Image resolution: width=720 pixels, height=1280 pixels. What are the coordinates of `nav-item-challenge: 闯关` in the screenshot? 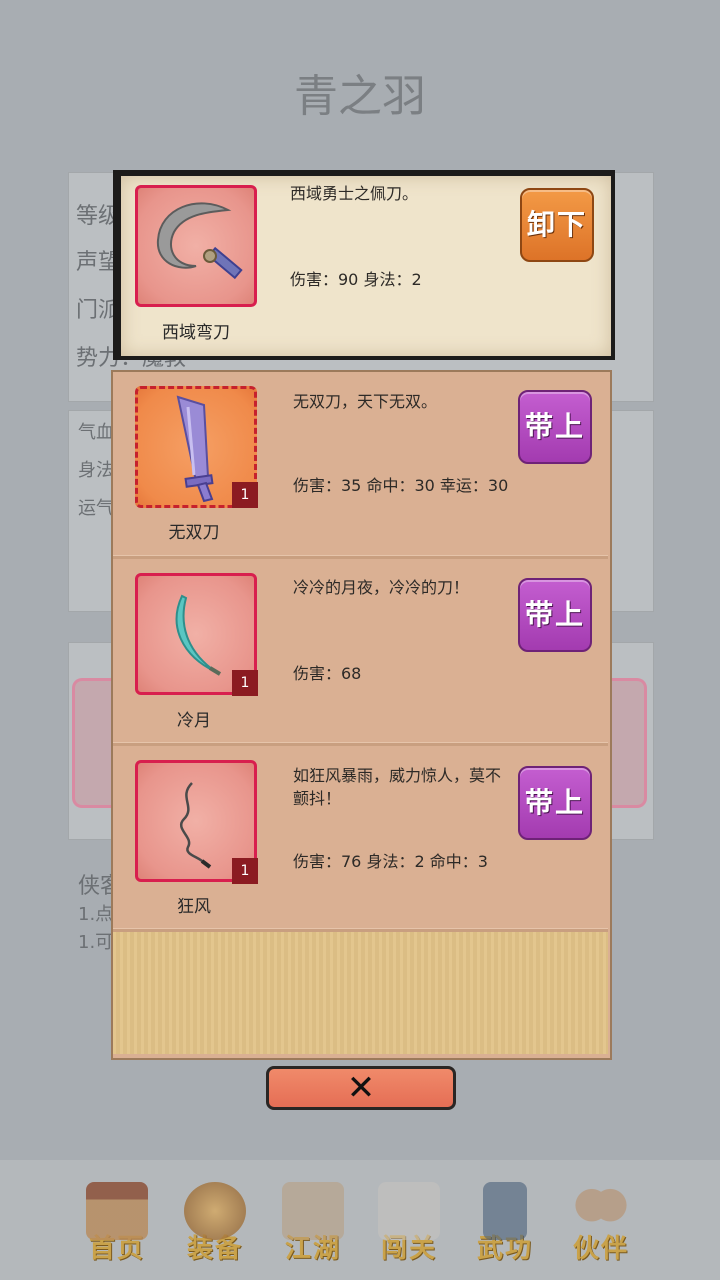 It's located at (409, 1221).